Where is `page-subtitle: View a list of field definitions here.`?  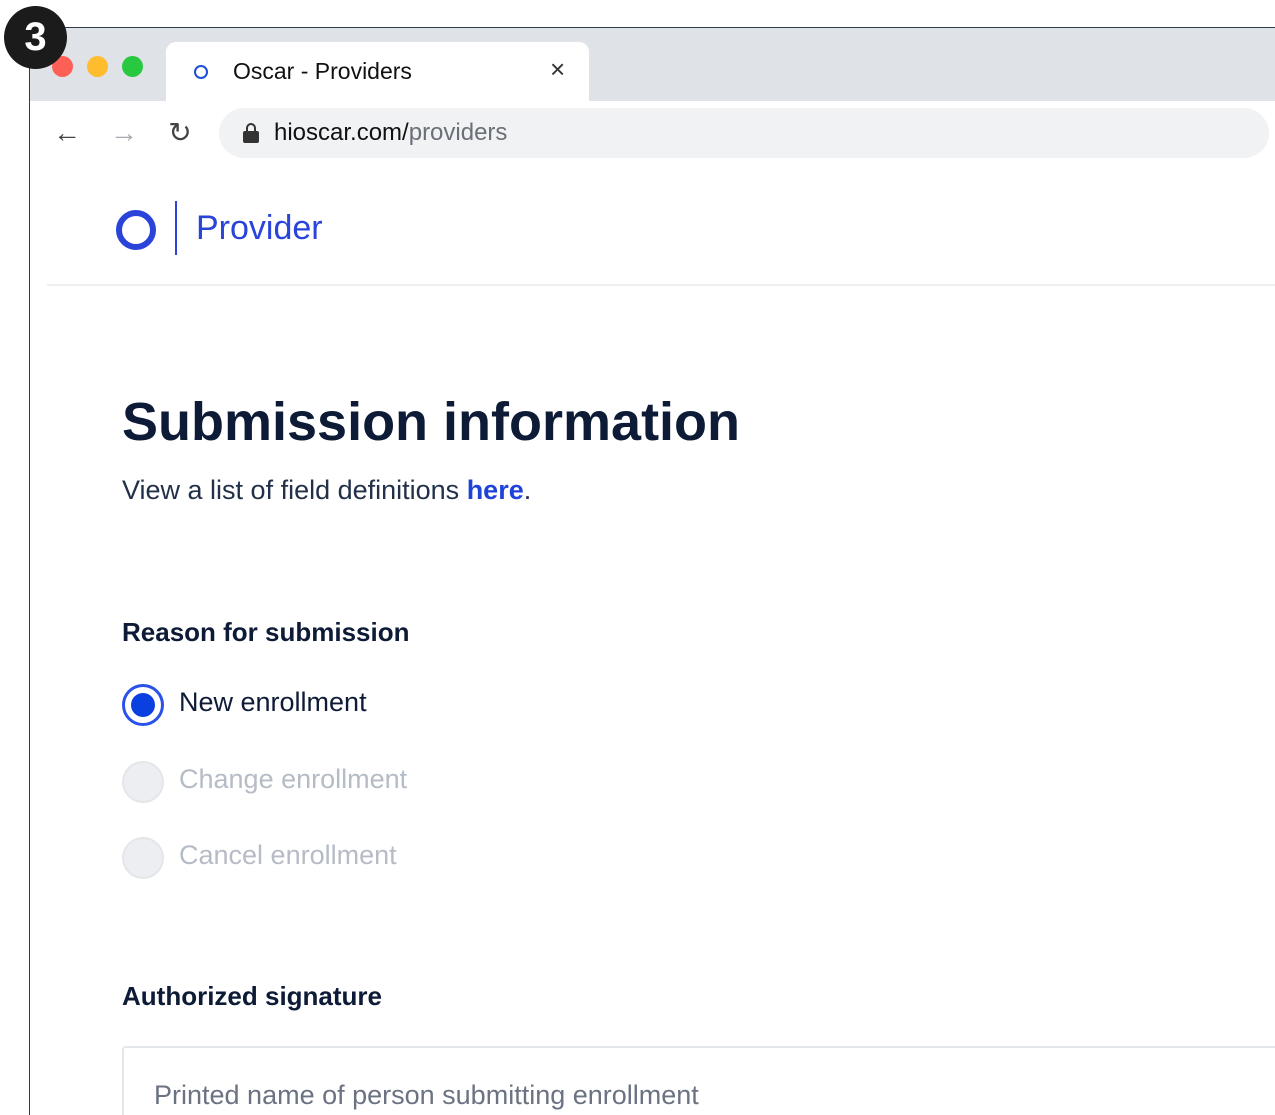
page-subtitle: View a list of field definitions here. is located at coordinates (326, 490).